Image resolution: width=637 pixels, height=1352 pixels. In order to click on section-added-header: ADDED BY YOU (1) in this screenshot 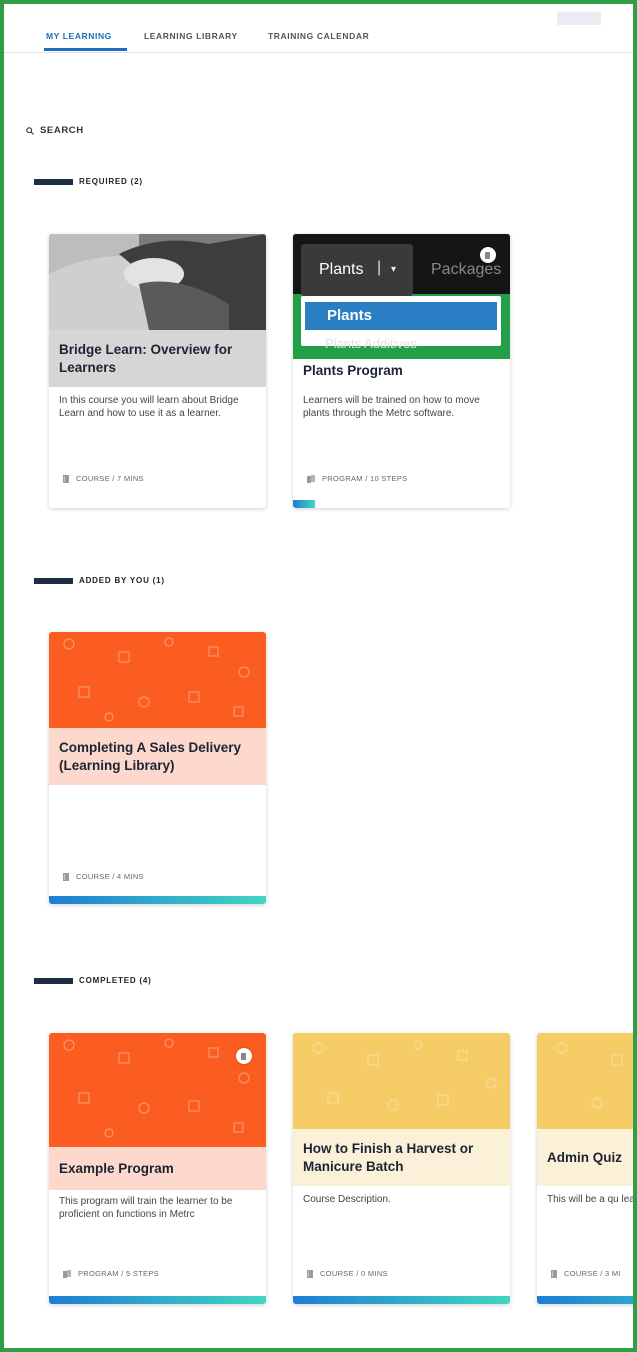, I will do `click(99, 580)`.